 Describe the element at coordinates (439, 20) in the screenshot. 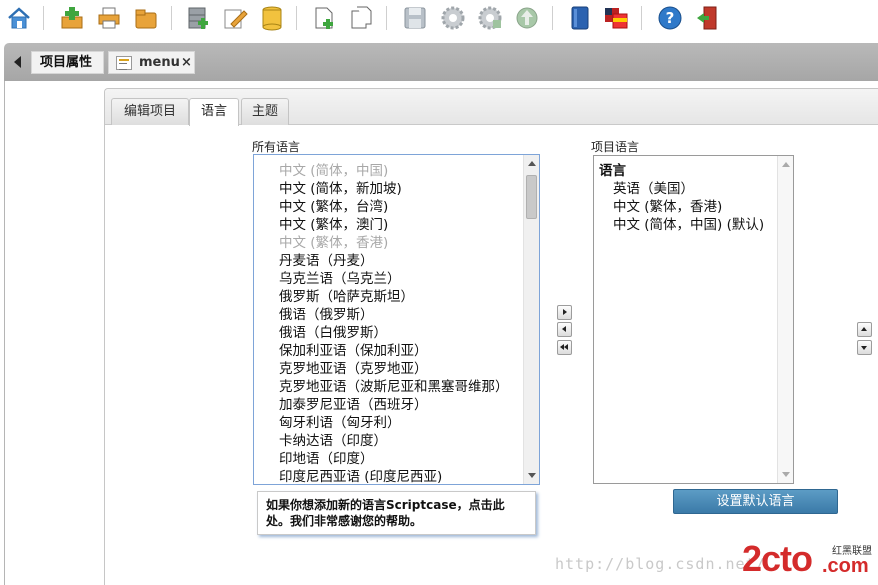

I see `main-toolbar: ?` at that location.